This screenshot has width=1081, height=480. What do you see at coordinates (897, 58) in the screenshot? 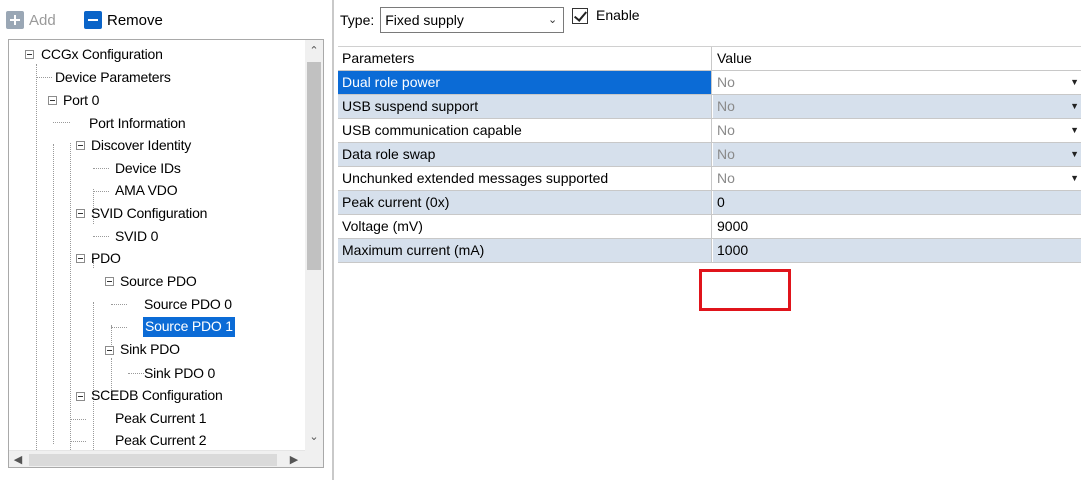
I see `column-header-value: Value` at bounding box center [897, 58].